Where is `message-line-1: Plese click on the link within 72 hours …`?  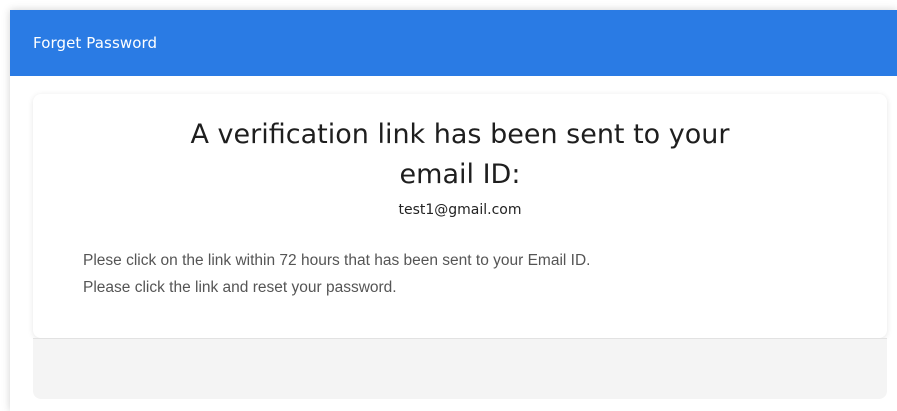 message-line-1: Plese click on the link within 72 hours … is located at coordinates (337, 260).